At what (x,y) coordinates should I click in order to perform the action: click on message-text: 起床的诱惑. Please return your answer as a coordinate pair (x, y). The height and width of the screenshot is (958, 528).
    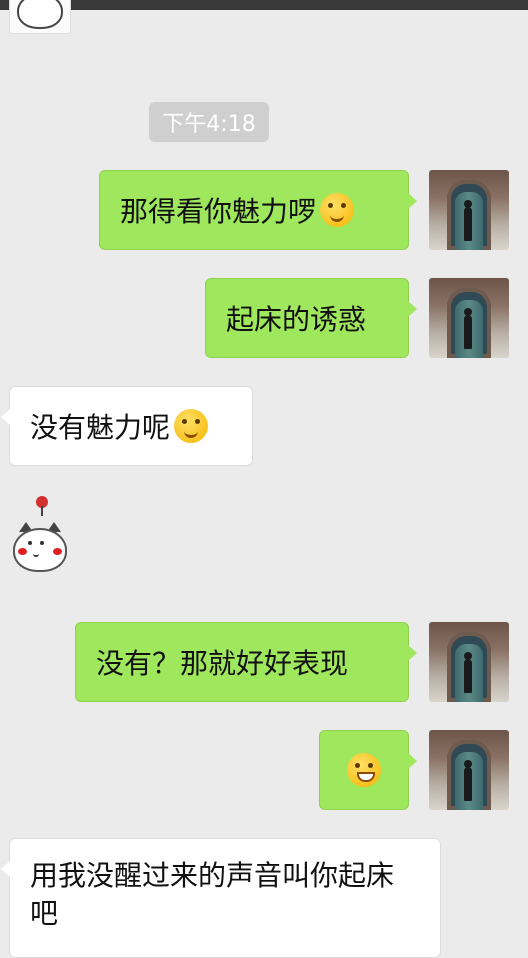
    Looking at the image, I should click on (296, 319).